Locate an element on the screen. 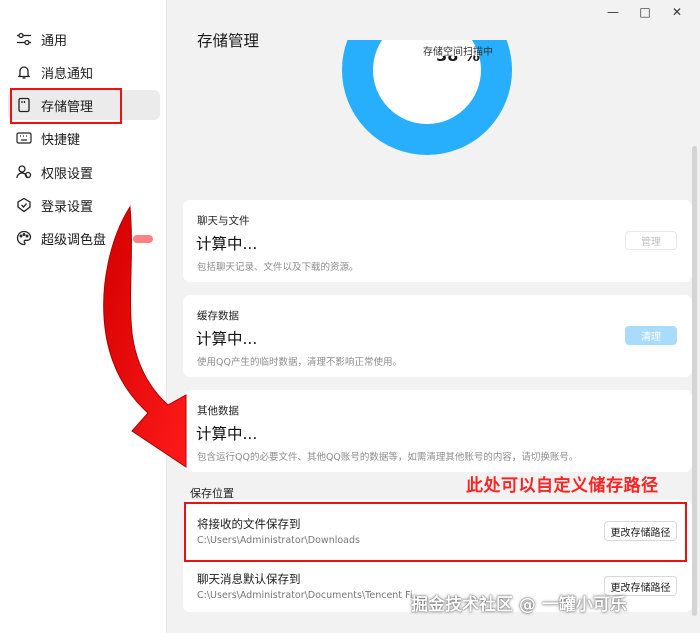  red-arrow-icon is located at coordinates (145, 336).